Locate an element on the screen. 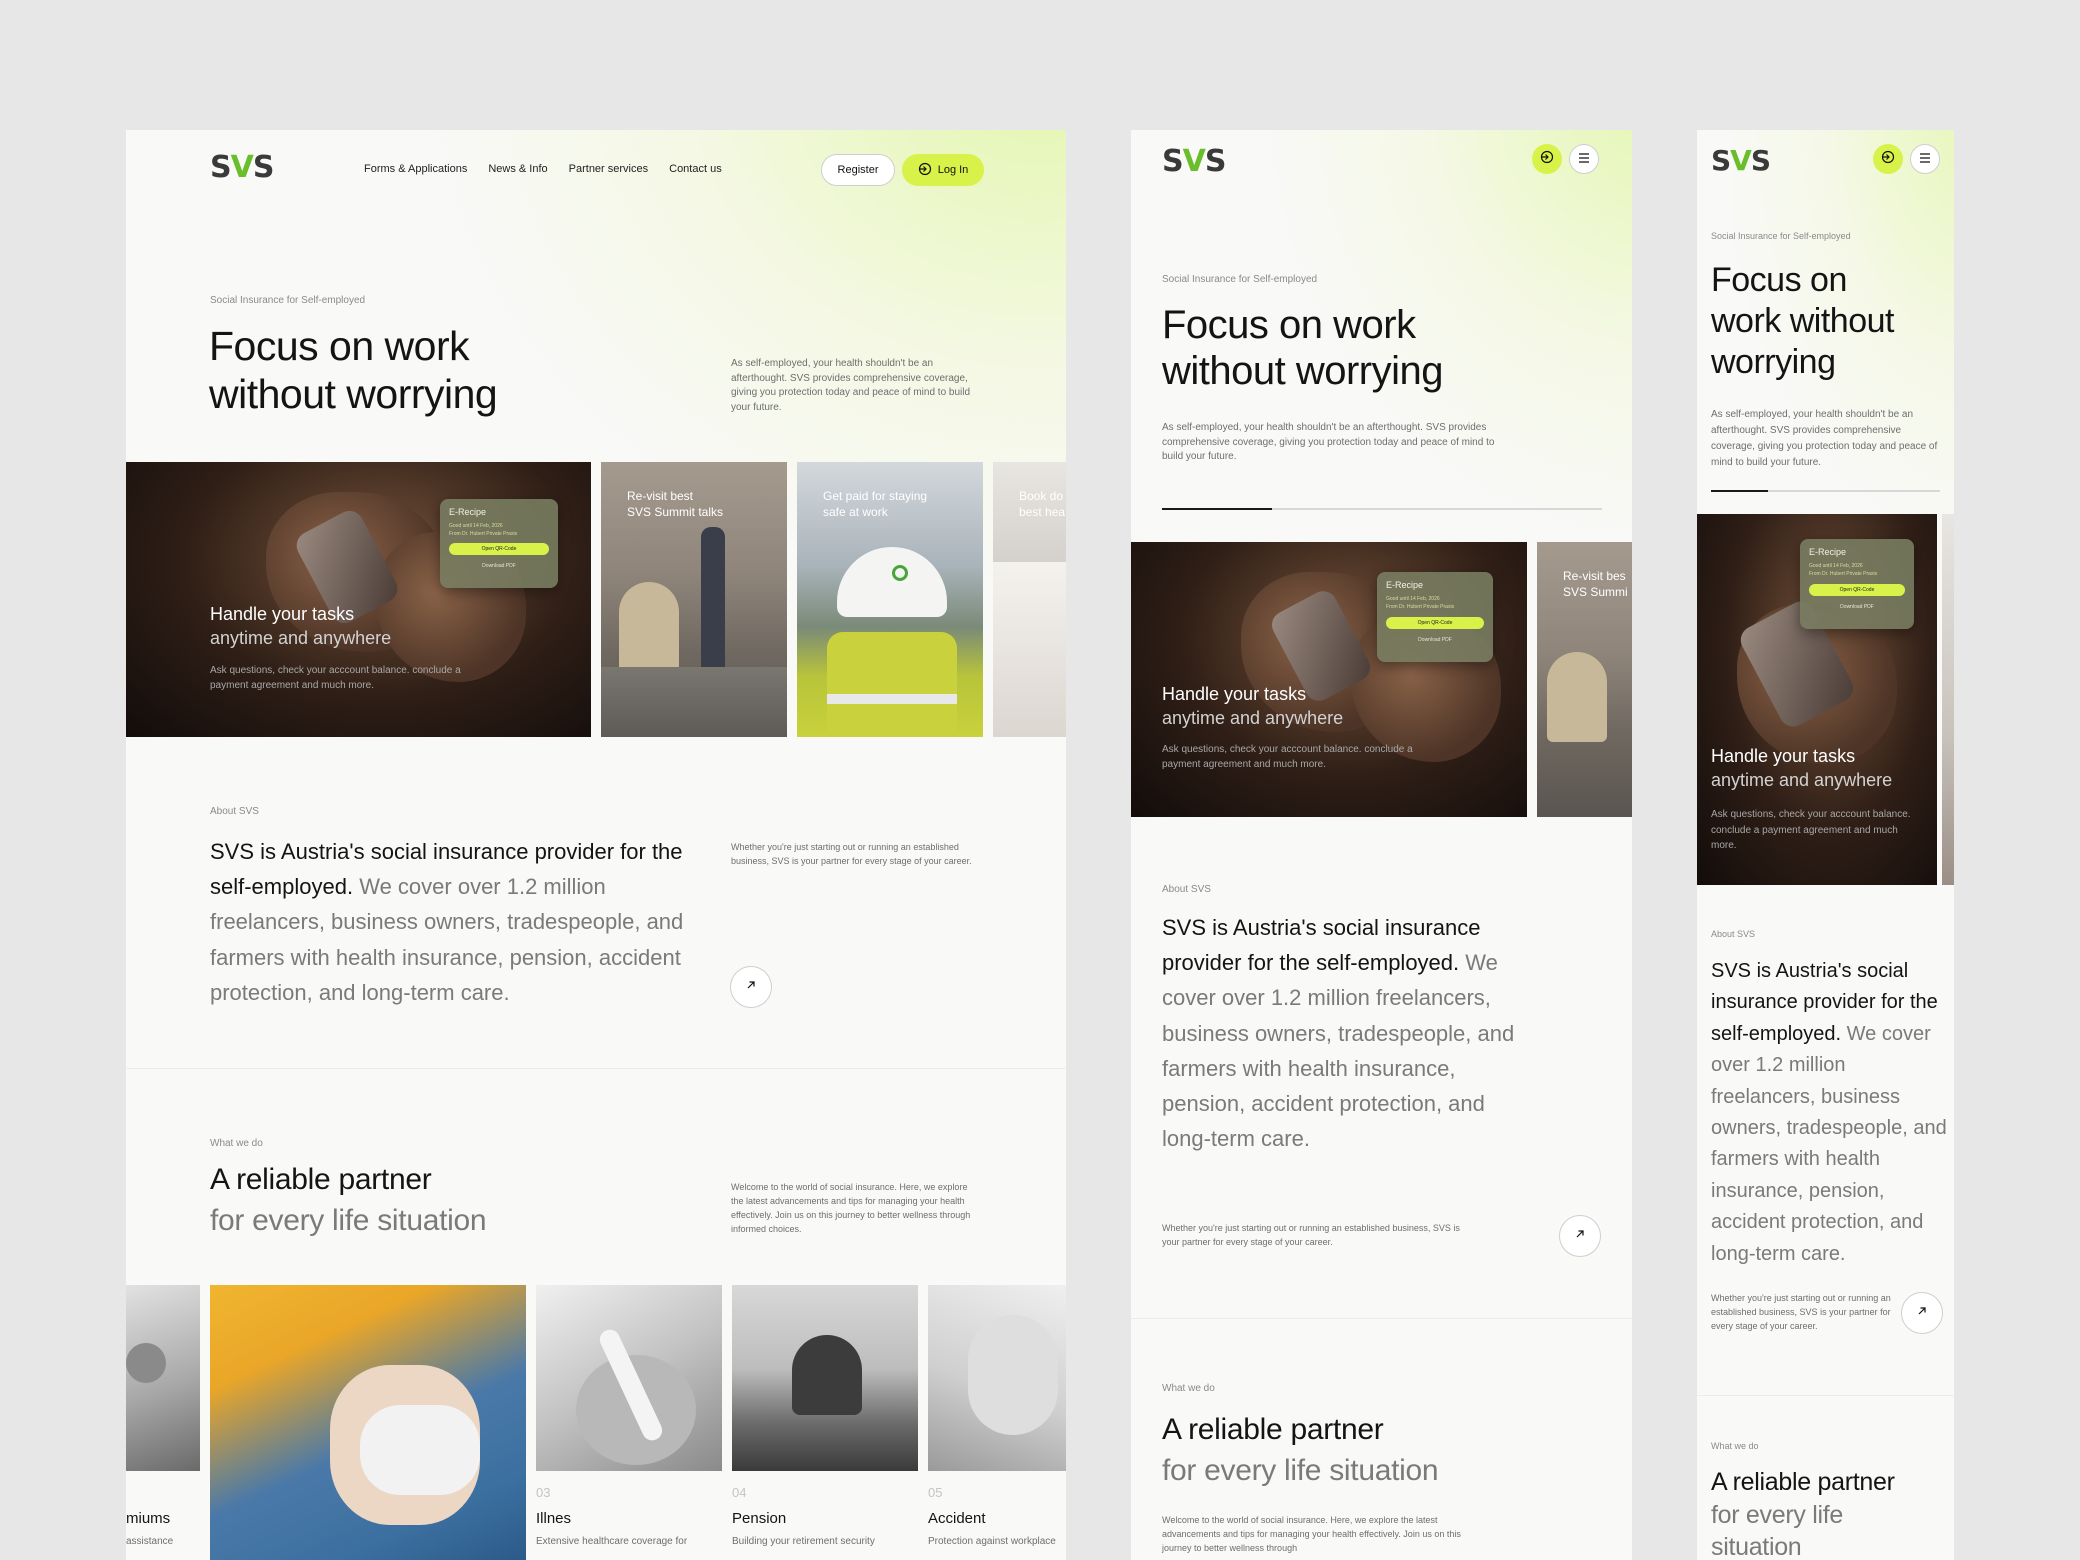 The image size is (2080, 1560). login-button: Log In is located at coordinates (943, 170).